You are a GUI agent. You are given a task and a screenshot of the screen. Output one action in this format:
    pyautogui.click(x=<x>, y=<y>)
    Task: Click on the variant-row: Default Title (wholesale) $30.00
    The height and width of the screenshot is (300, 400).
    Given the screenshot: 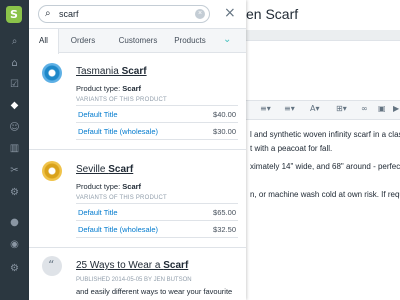 What is the action you would take?
    pyautogui.click(x=157, y=130)
    